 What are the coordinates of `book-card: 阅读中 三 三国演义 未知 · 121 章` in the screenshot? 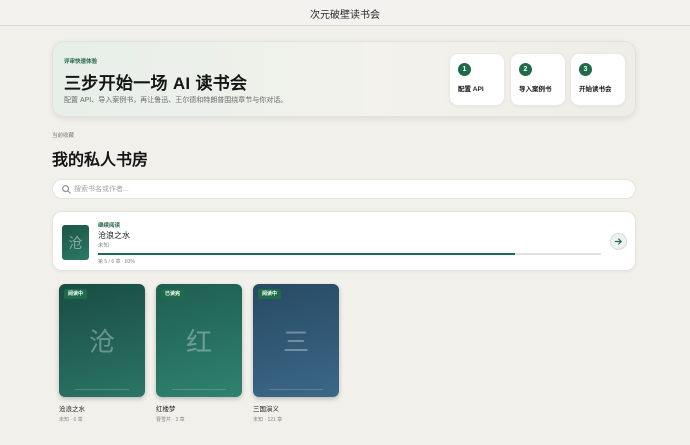 It's located at (296, 353).